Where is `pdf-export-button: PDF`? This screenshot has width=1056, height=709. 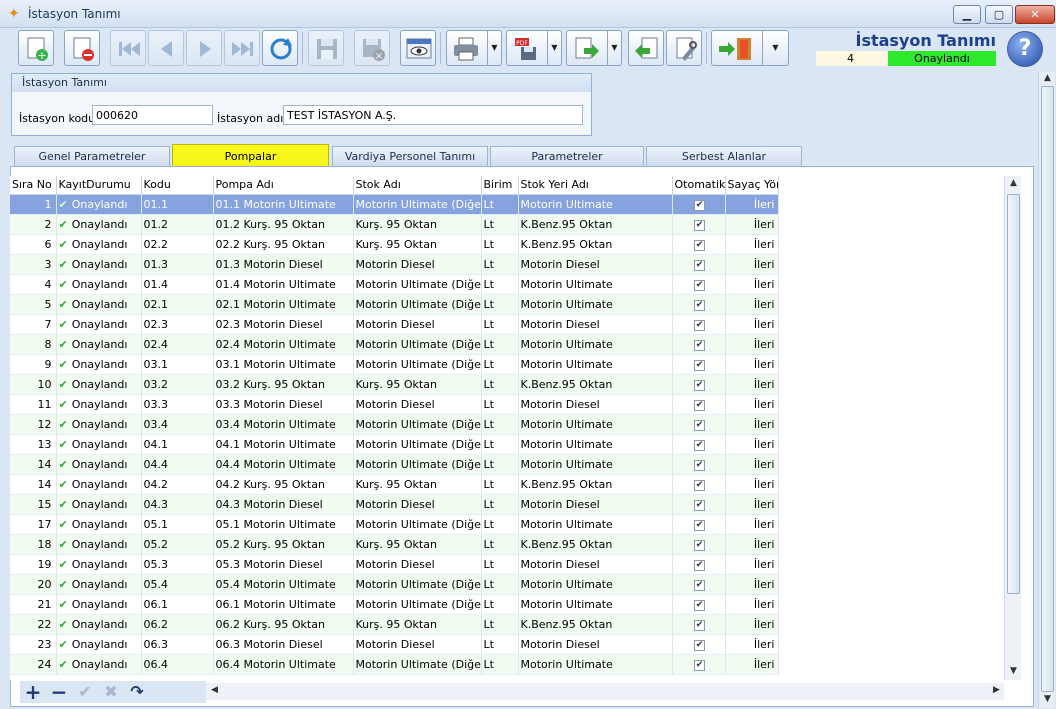 pdf-export-button: PDF is located at coordinates (527, 48).